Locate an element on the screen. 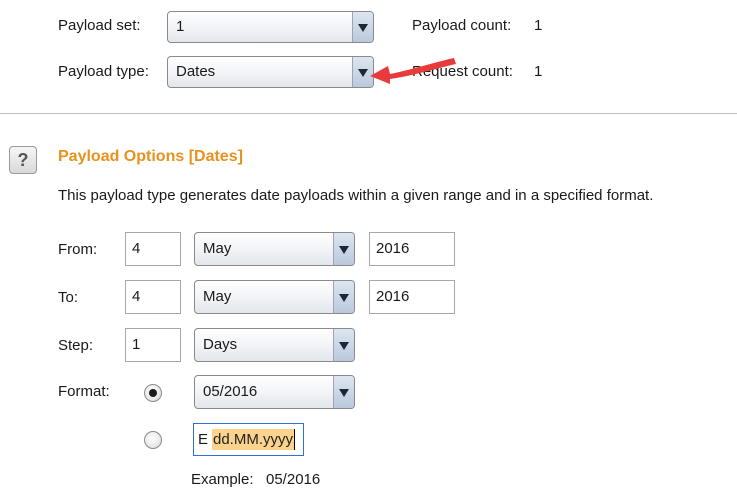  payload-set-value: 1 is located at coordinates (180, 26).